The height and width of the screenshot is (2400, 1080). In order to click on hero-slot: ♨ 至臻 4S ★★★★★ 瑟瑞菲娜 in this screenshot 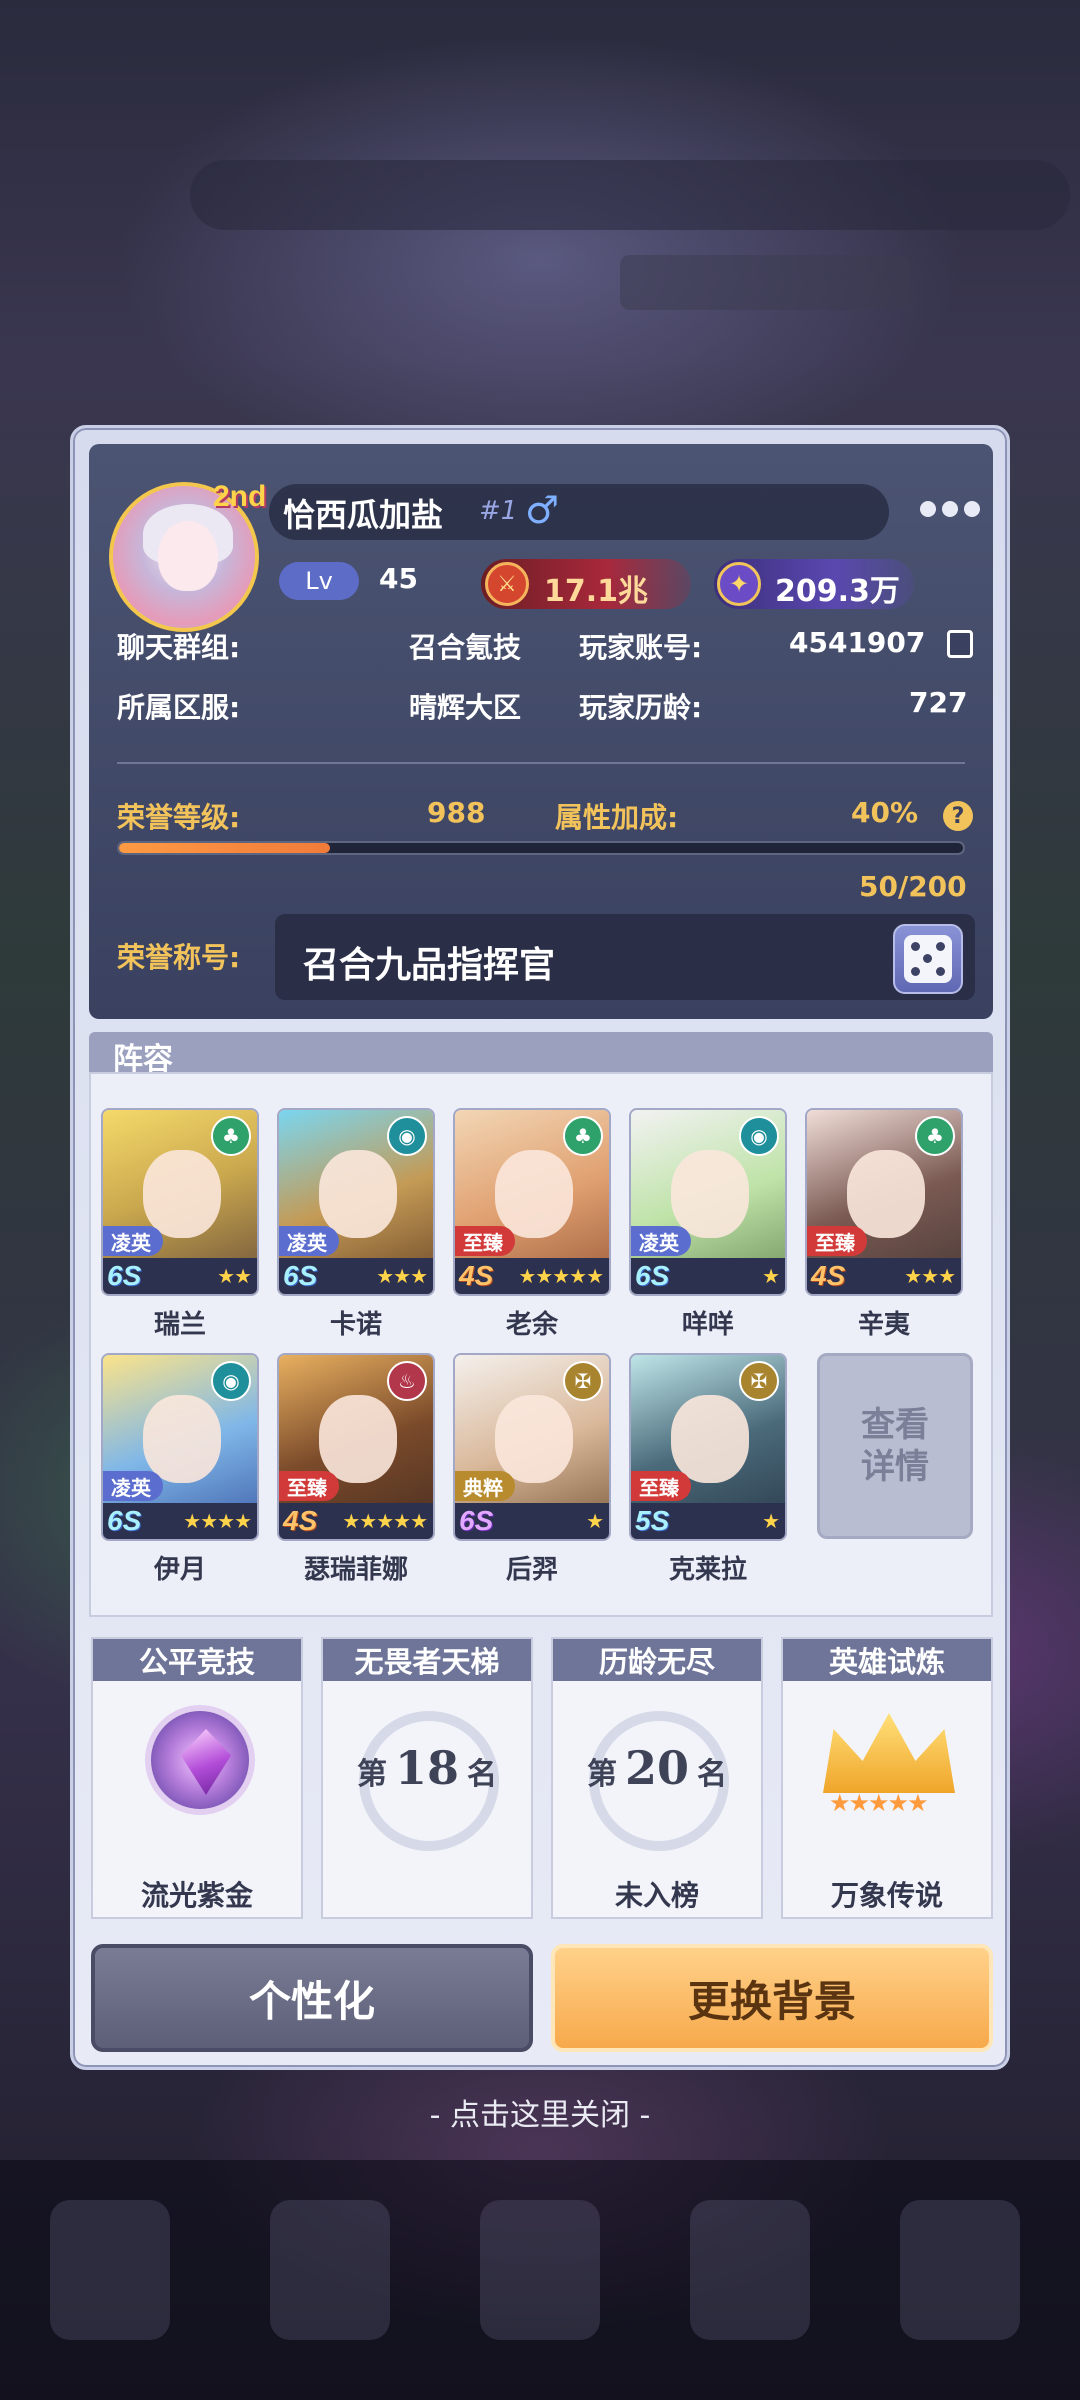, I will do `click(356, 1469)`.